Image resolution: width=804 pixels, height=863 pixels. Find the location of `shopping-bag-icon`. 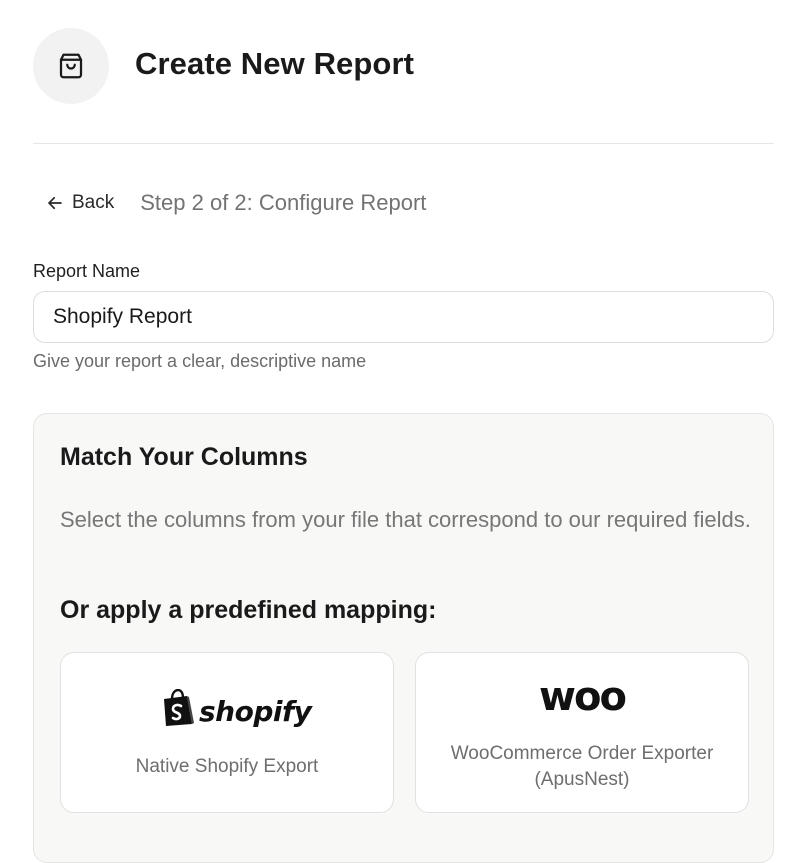

shopping-bag-icon is located at coordinates (71, 66).